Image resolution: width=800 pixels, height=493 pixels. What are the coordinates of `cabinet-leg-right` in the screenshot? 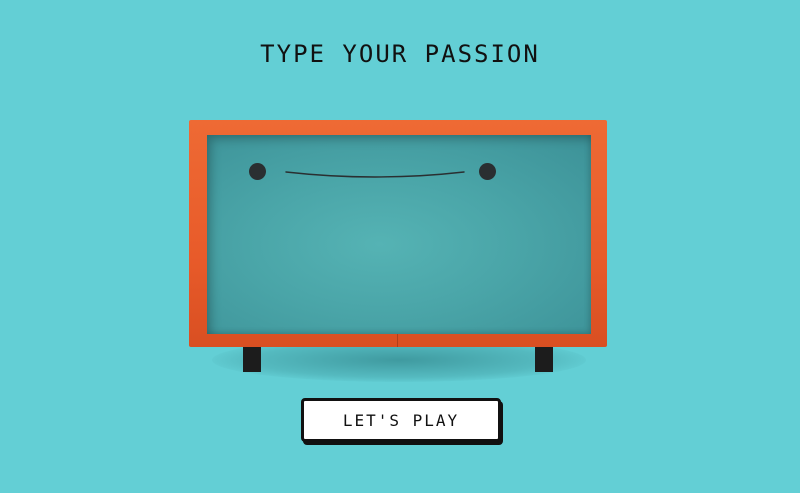 It's located at (544, 358).